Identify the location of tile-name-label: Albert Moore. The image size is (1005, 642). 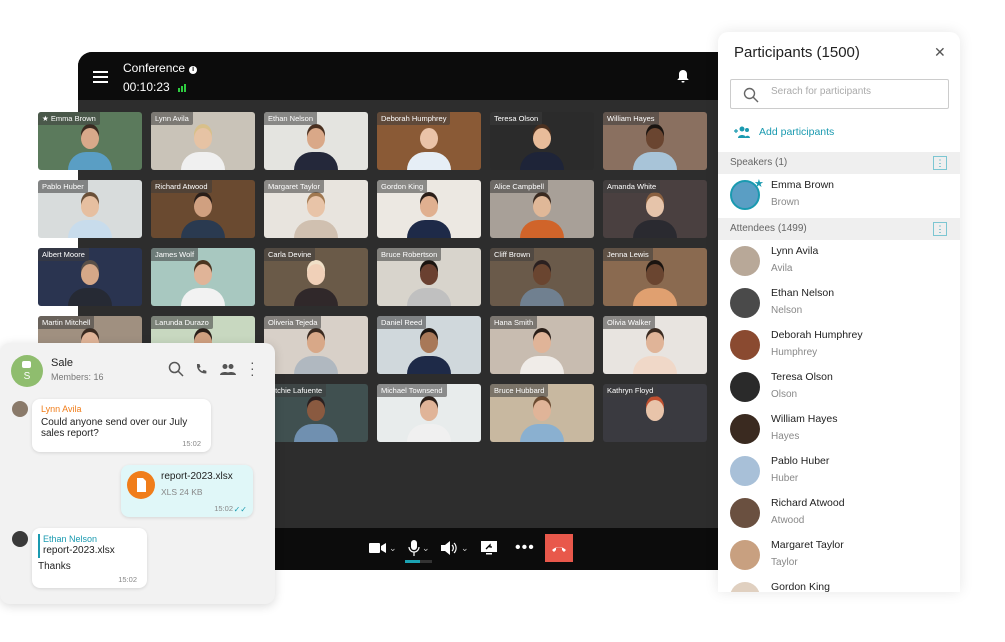
(63, 254).